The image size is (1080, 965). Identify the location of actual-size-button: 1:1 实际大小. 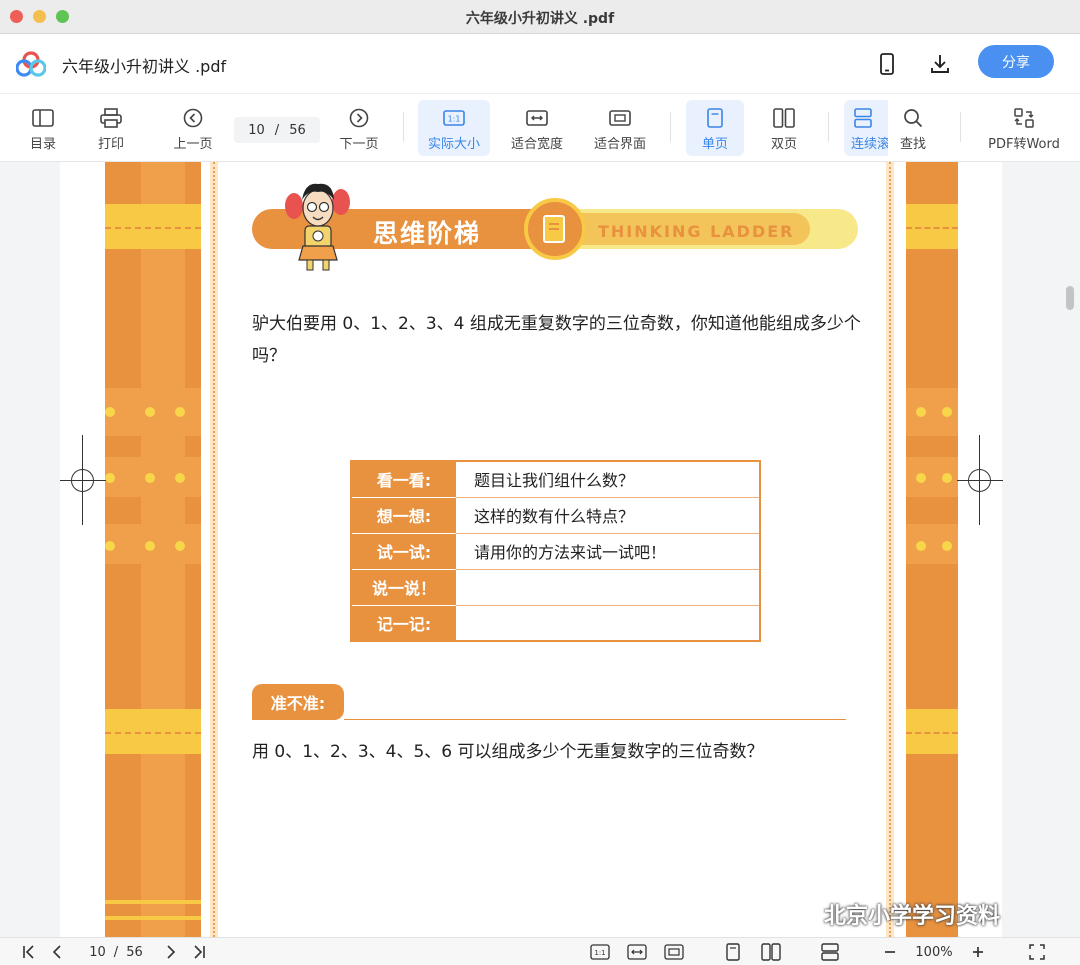
(454, 128).